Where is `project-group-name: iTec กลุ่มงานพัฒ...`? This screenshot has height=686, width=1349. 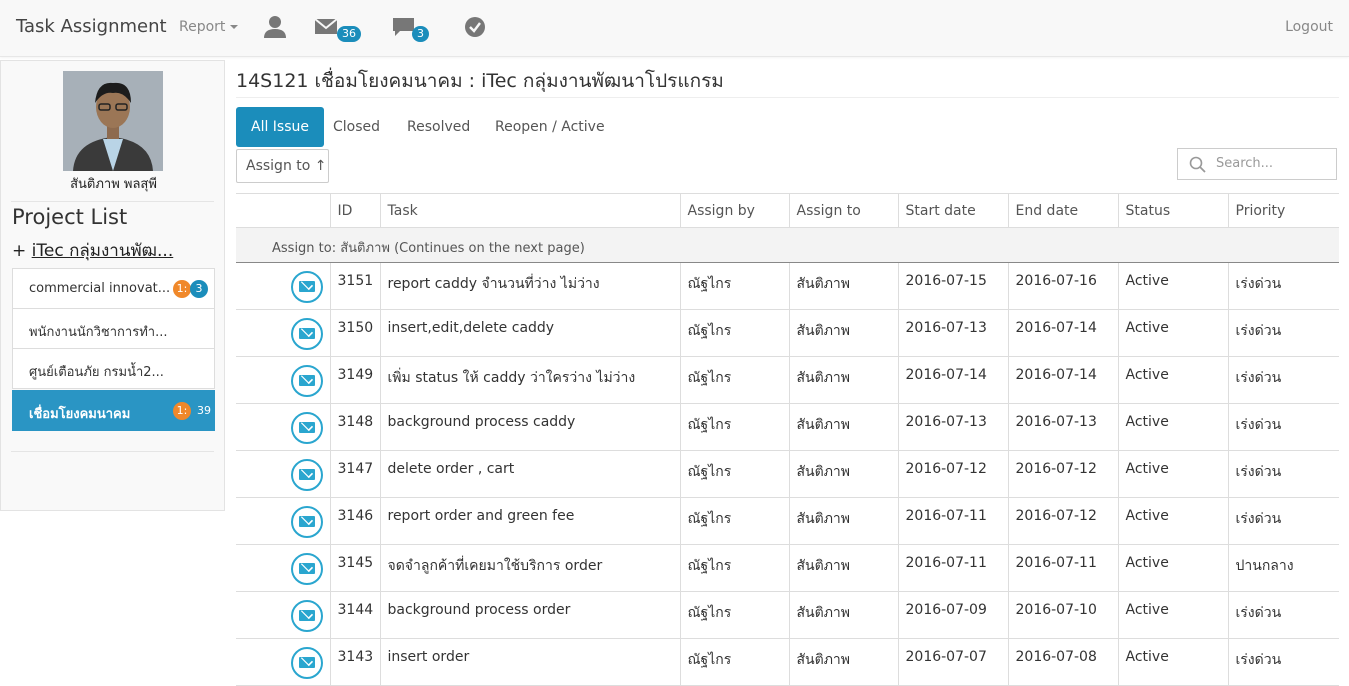
project-group-name: iTec กลุ่มงานพัฒ... is located at coordinates (102, 251).